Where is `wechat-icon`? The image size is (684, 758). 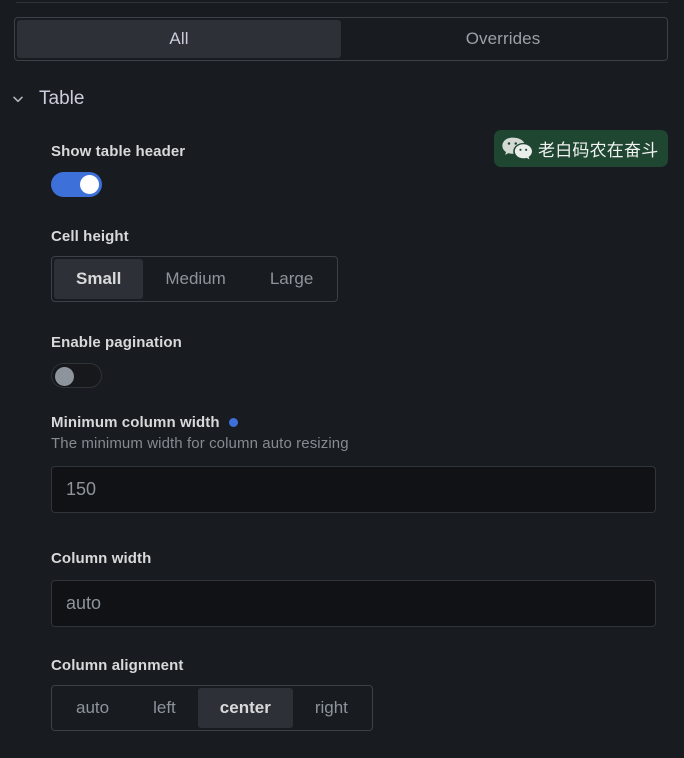
wechat-icon is located at coordinates (517, 148).